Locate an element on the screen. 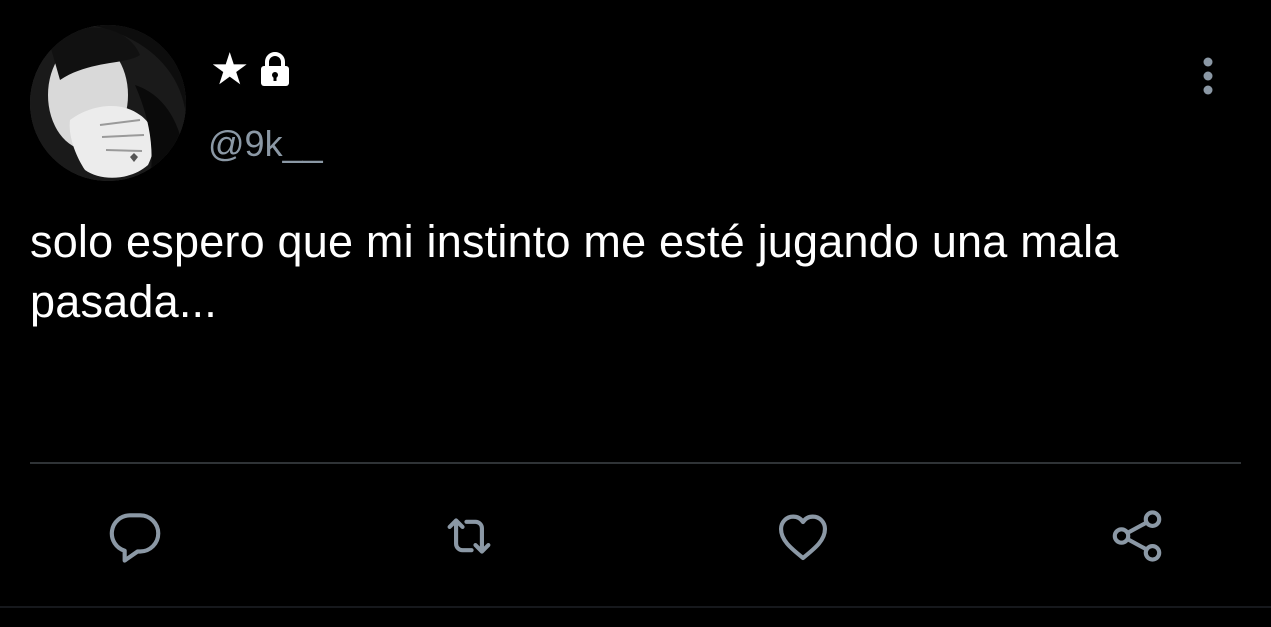 This screenshot has width=1271, height=627. share-button is located at coordinates (1137, 536).